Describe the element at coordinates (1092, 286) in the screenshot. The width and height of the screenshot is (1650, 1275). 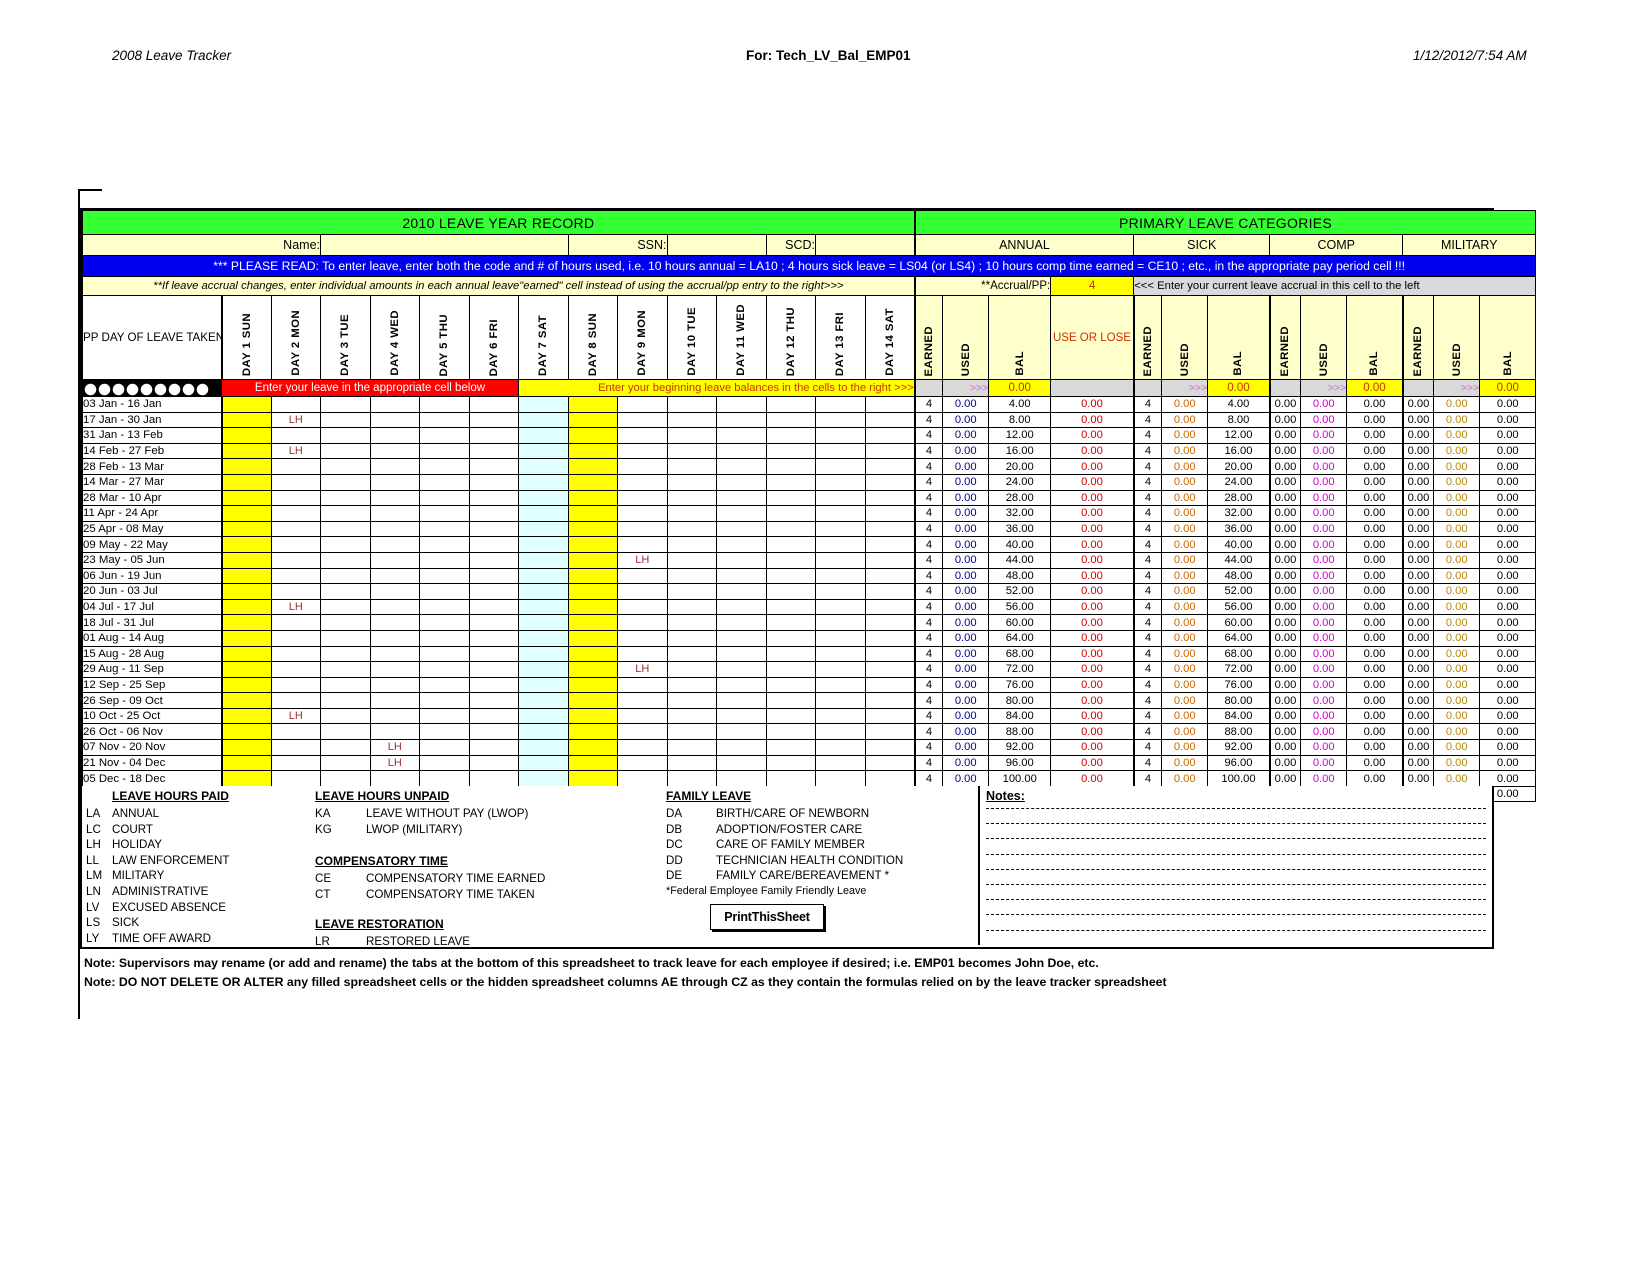
I see `accrual-per-pp-input: 4` at that location.